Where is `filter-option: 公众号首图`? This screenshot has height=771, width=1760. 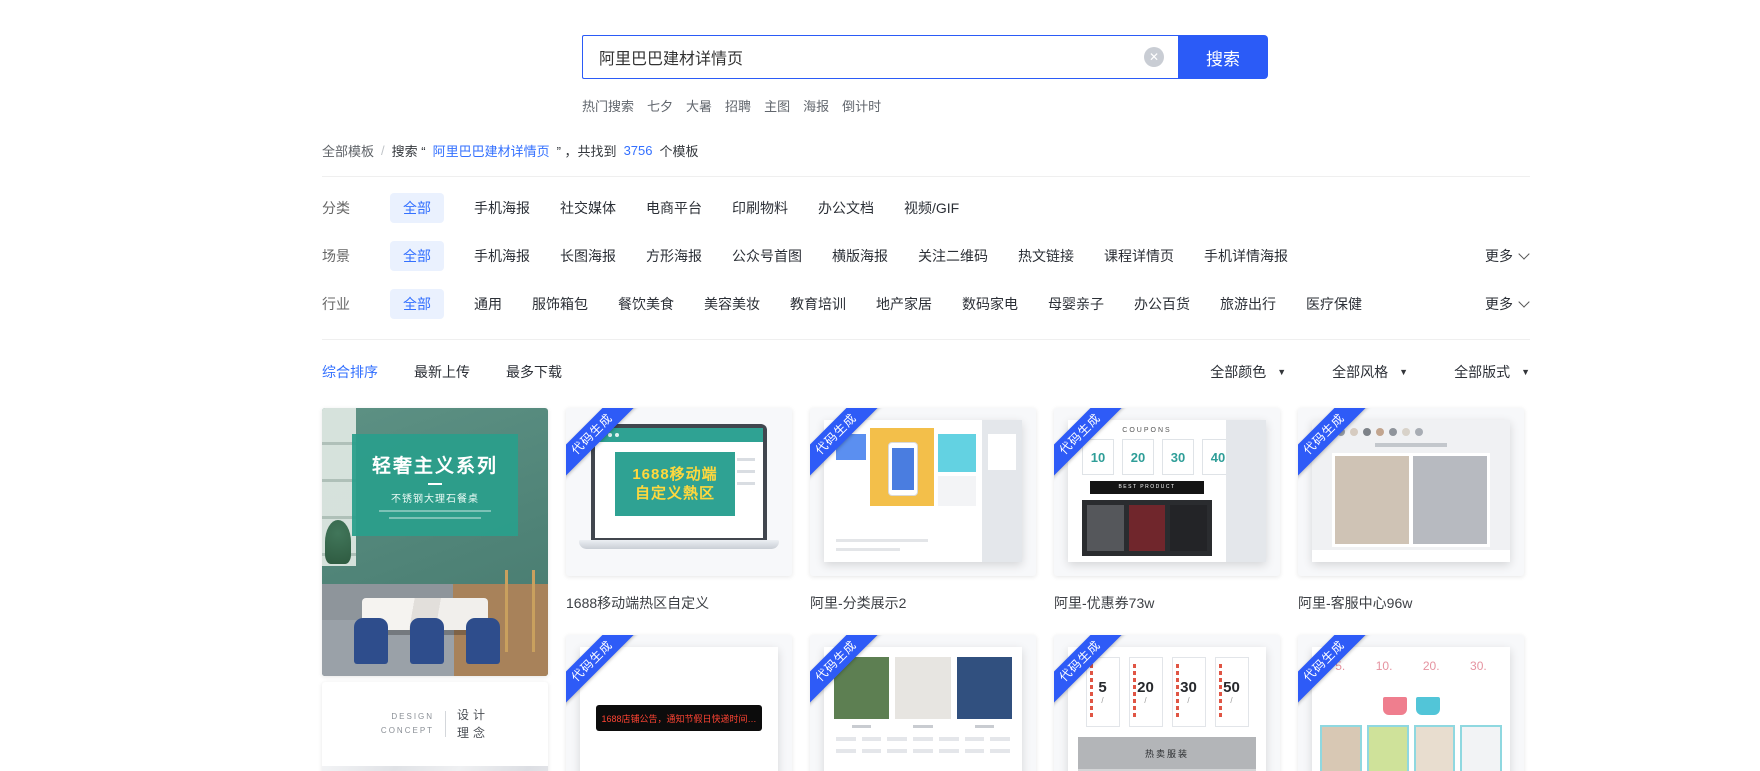
filter-option: 公众号首图 is located at coordinates (767, 256).